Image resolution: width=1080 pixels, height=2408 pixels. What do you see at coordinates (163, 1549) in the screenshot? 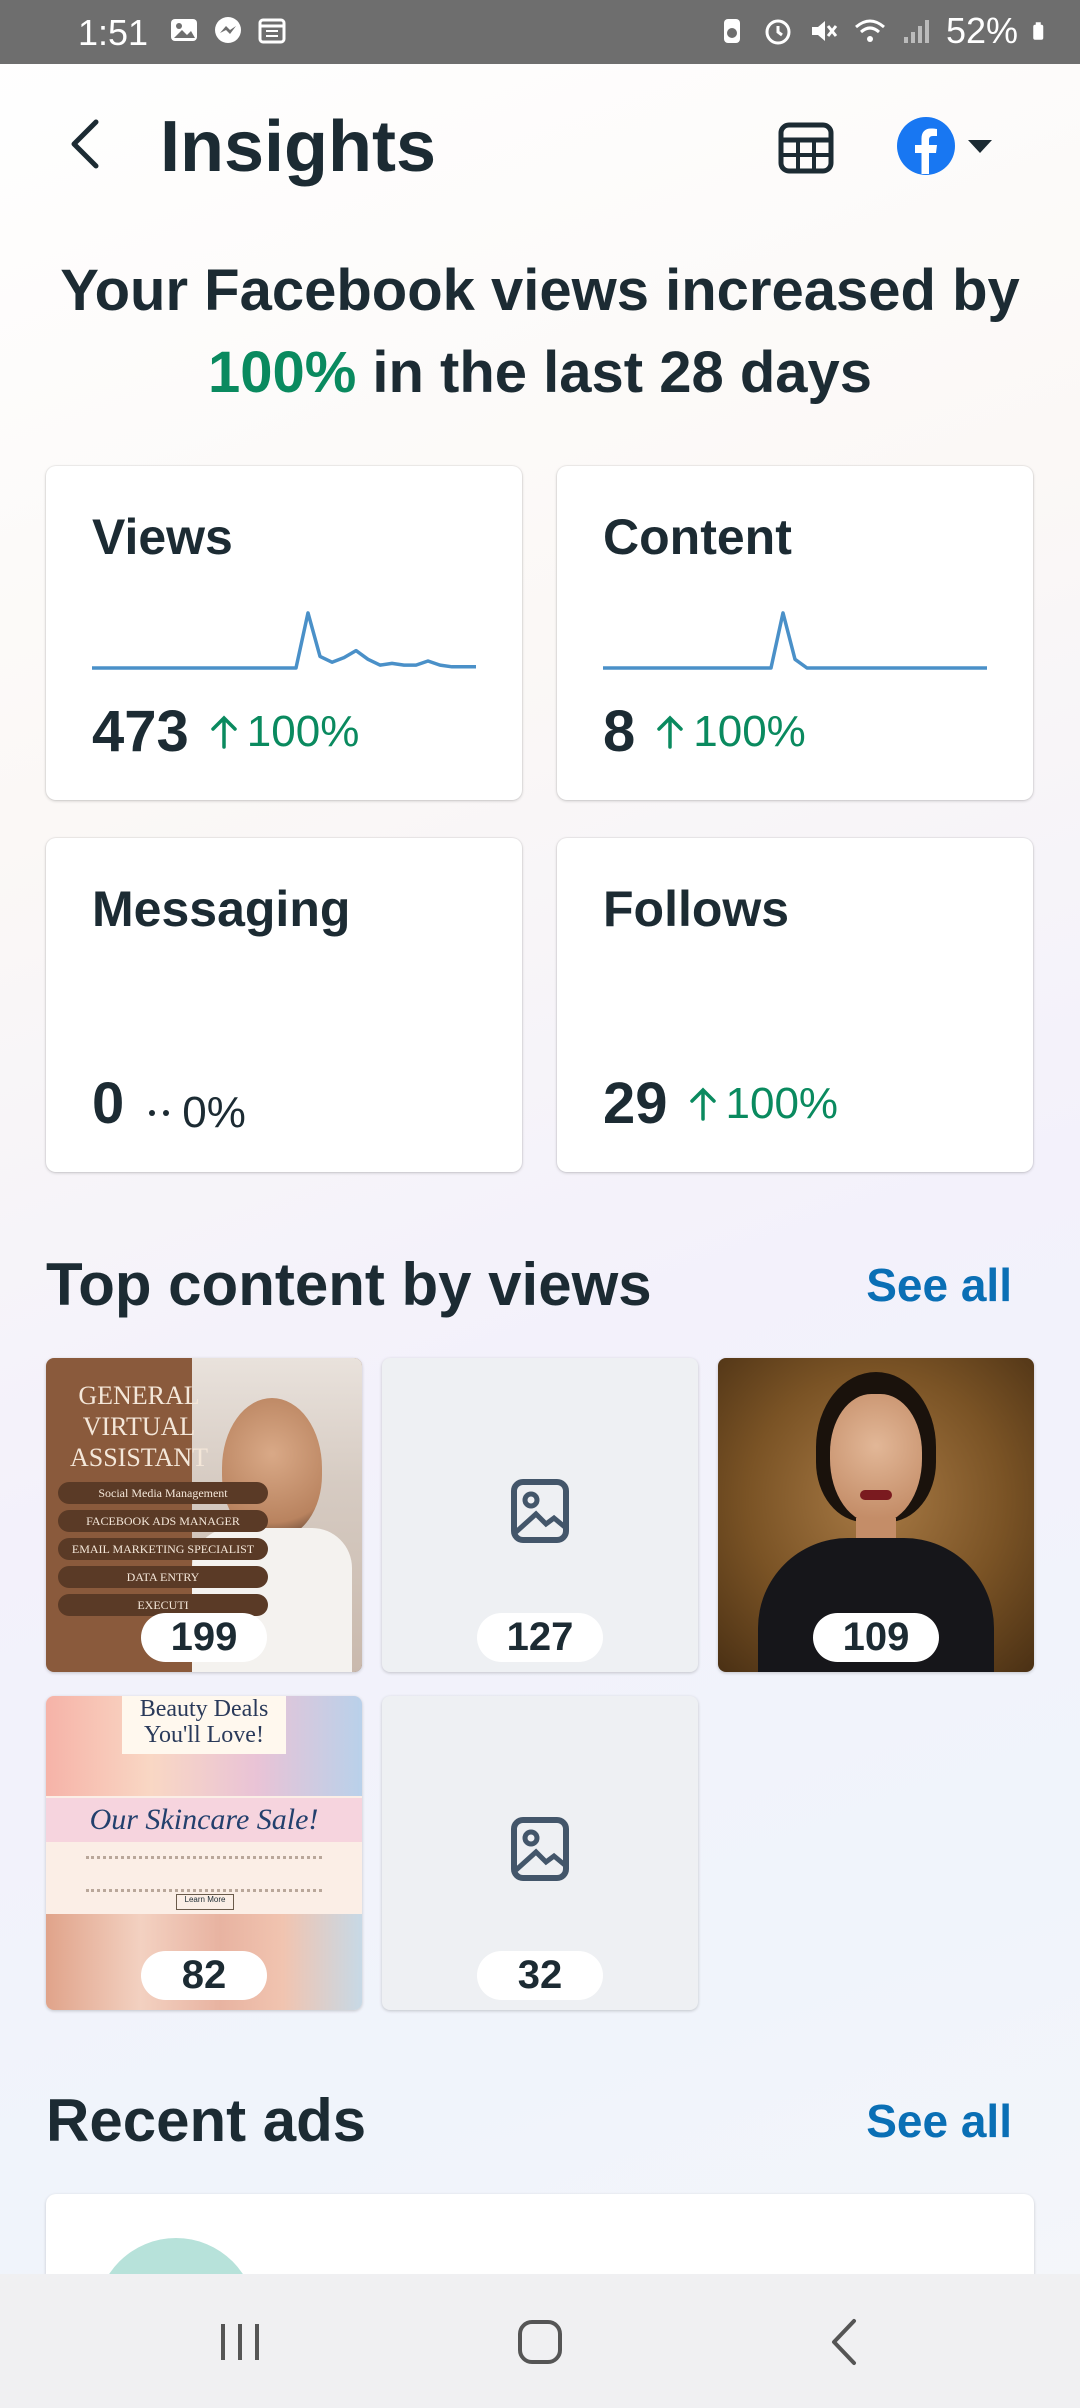
I see `post-pill: EMAIL MARKETING SPECIALIST` at bounding box center [163, 1549].